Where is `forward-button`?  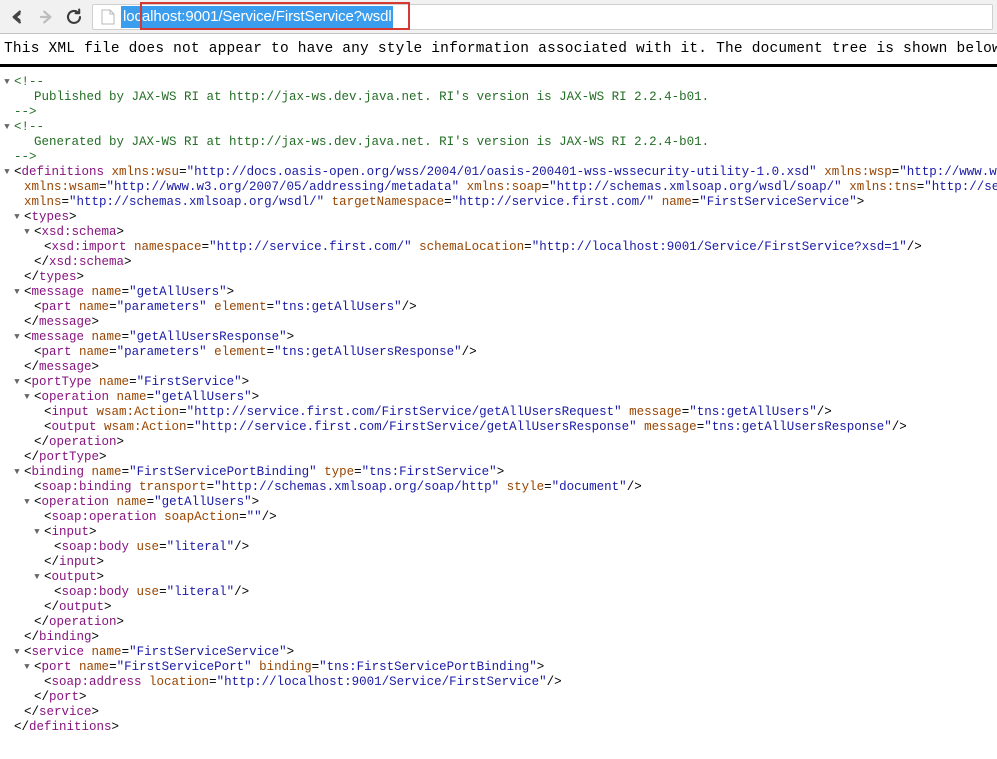
forward-button is located at coordinates (46, 17).